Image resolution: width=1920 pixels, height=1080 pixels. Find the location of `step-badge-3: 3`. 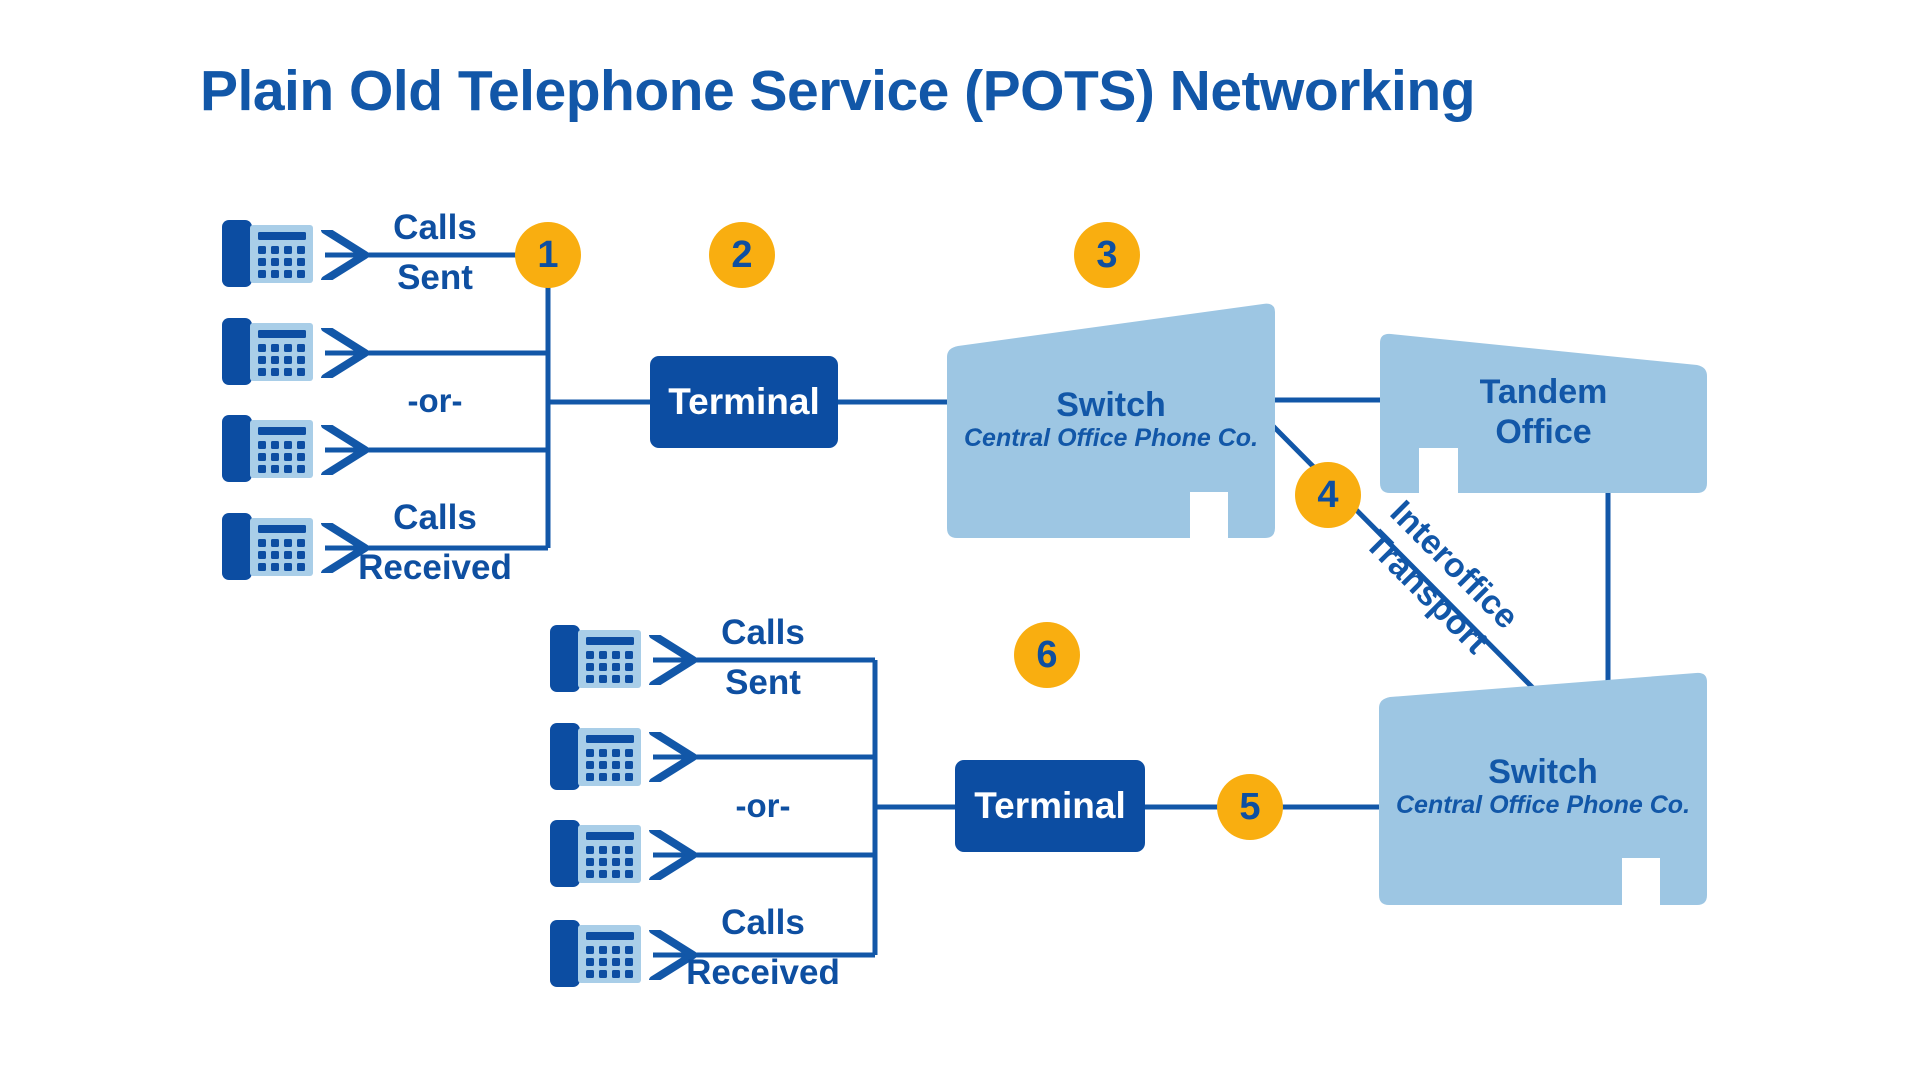

step-badge-3: 3 is located at coordinates (1107, 255).